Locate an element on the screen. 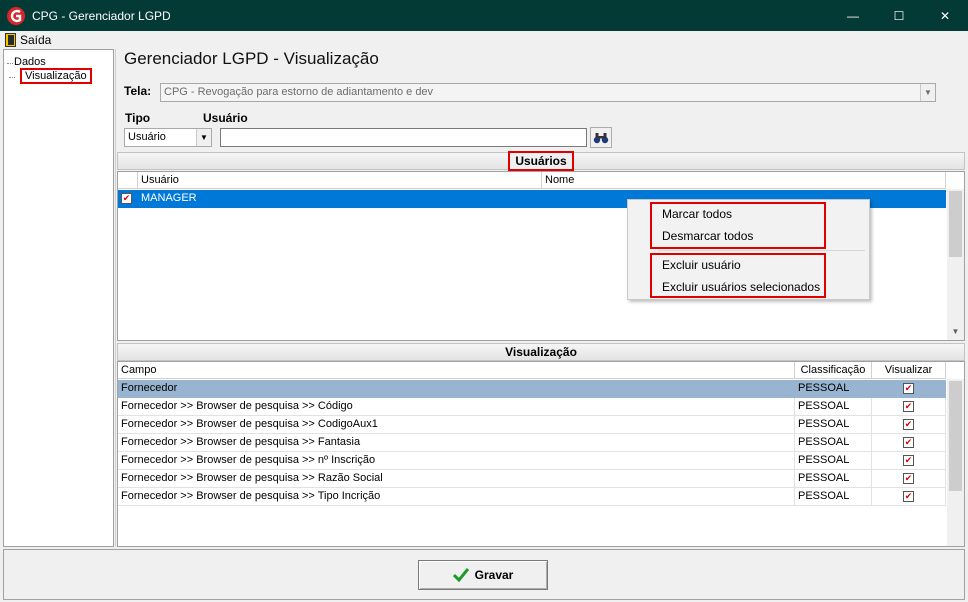  table-row: Fornecedor PESSOAL ✔ is located at coordinates (532, 389).